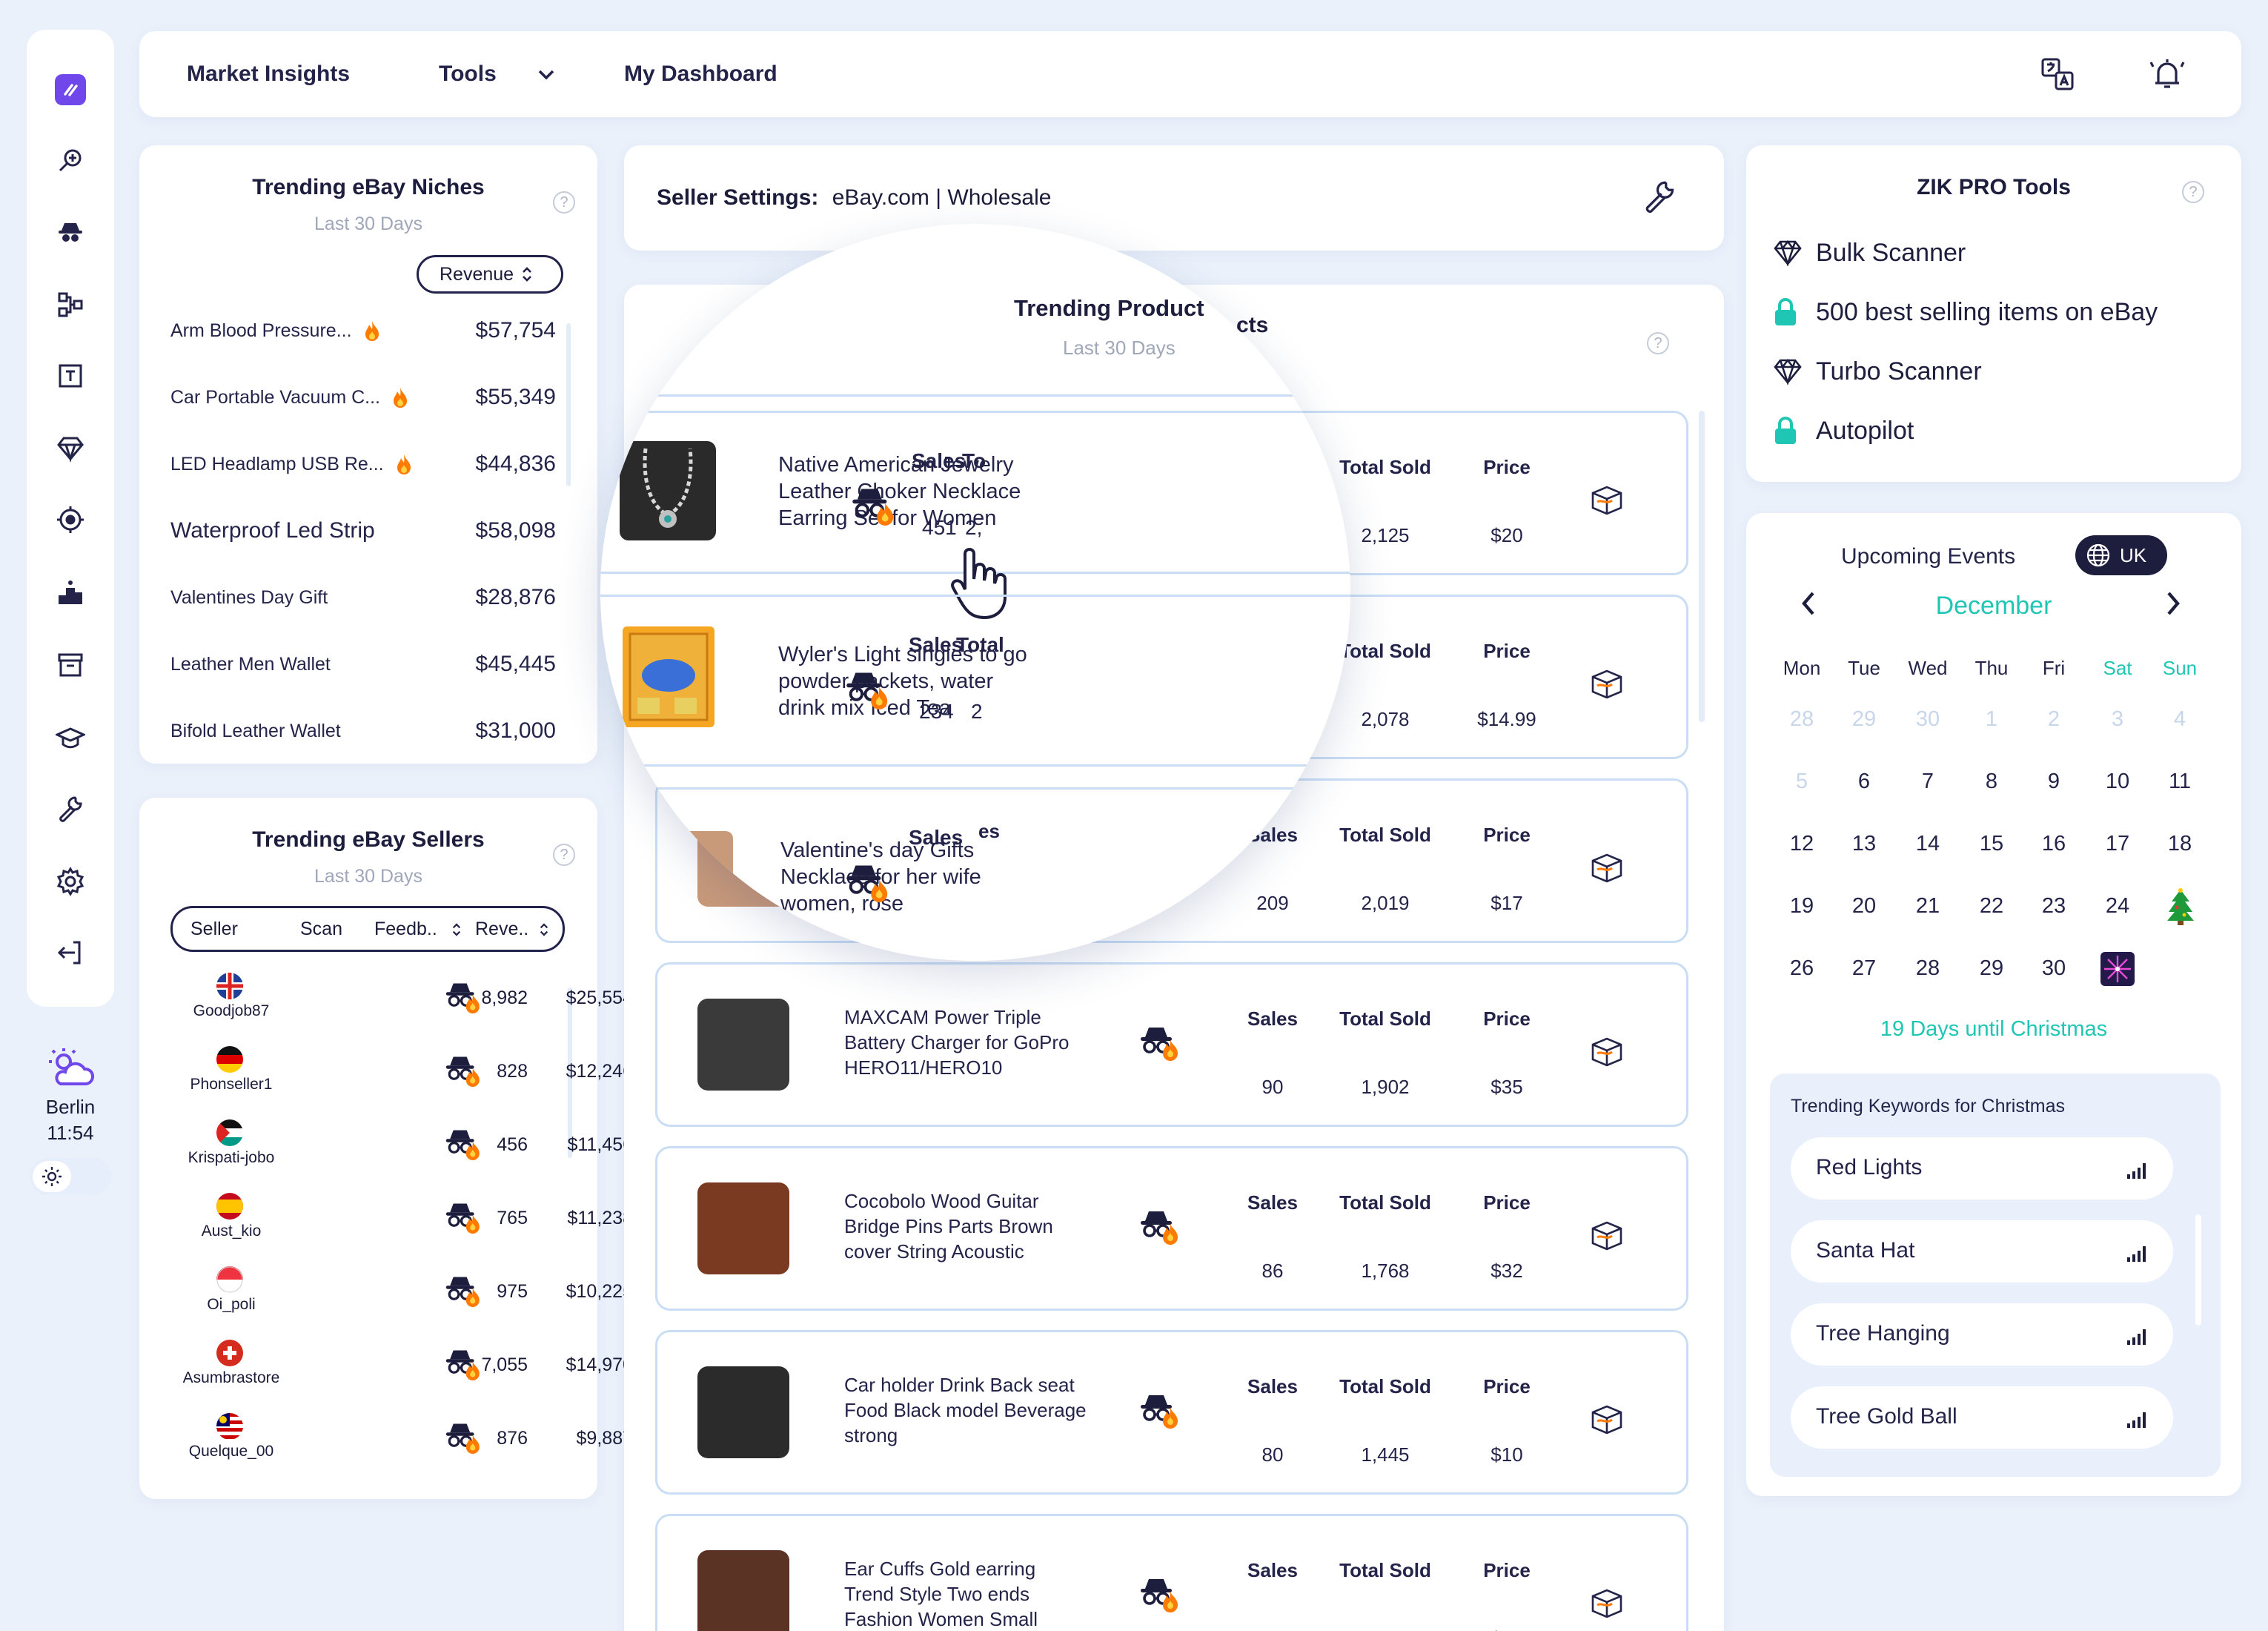 The width and height of the screenshot is (2268, 1631). Describe the element at coordinates (70, 305) in the screenshot. I see `workflow-icon` at that location.